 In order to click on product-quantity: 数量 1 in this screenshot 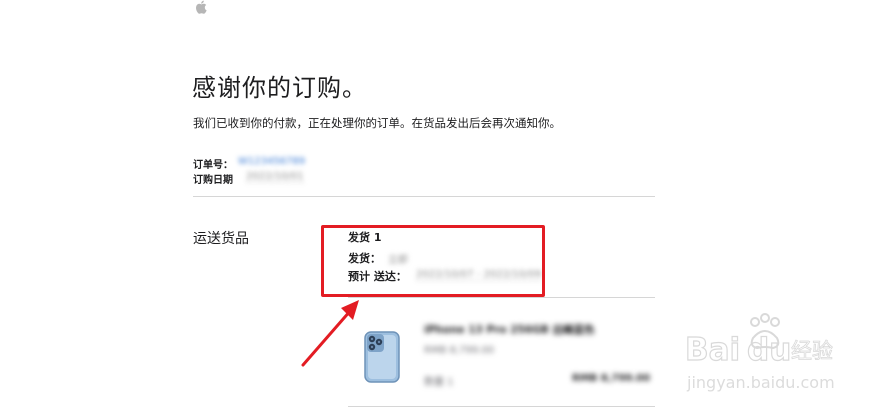, I will do `click(439, 382)`.